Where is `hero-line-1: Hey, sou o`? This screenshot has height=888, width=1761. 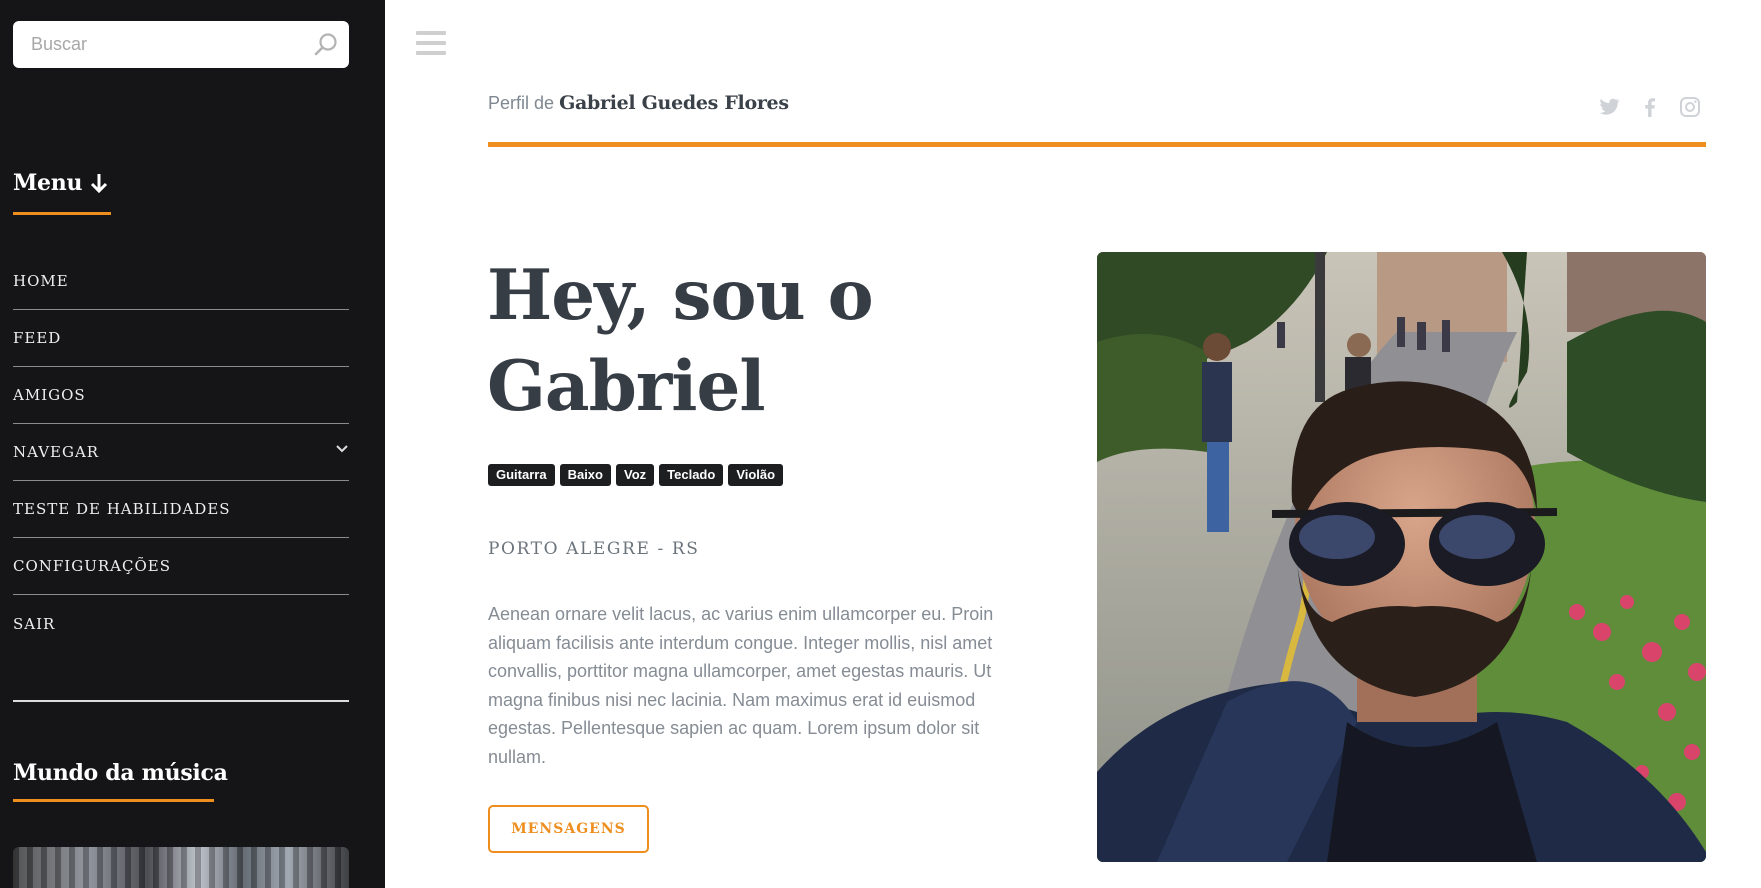 hero-line-1: Hey, sou o is located at coordinates (680, 295).